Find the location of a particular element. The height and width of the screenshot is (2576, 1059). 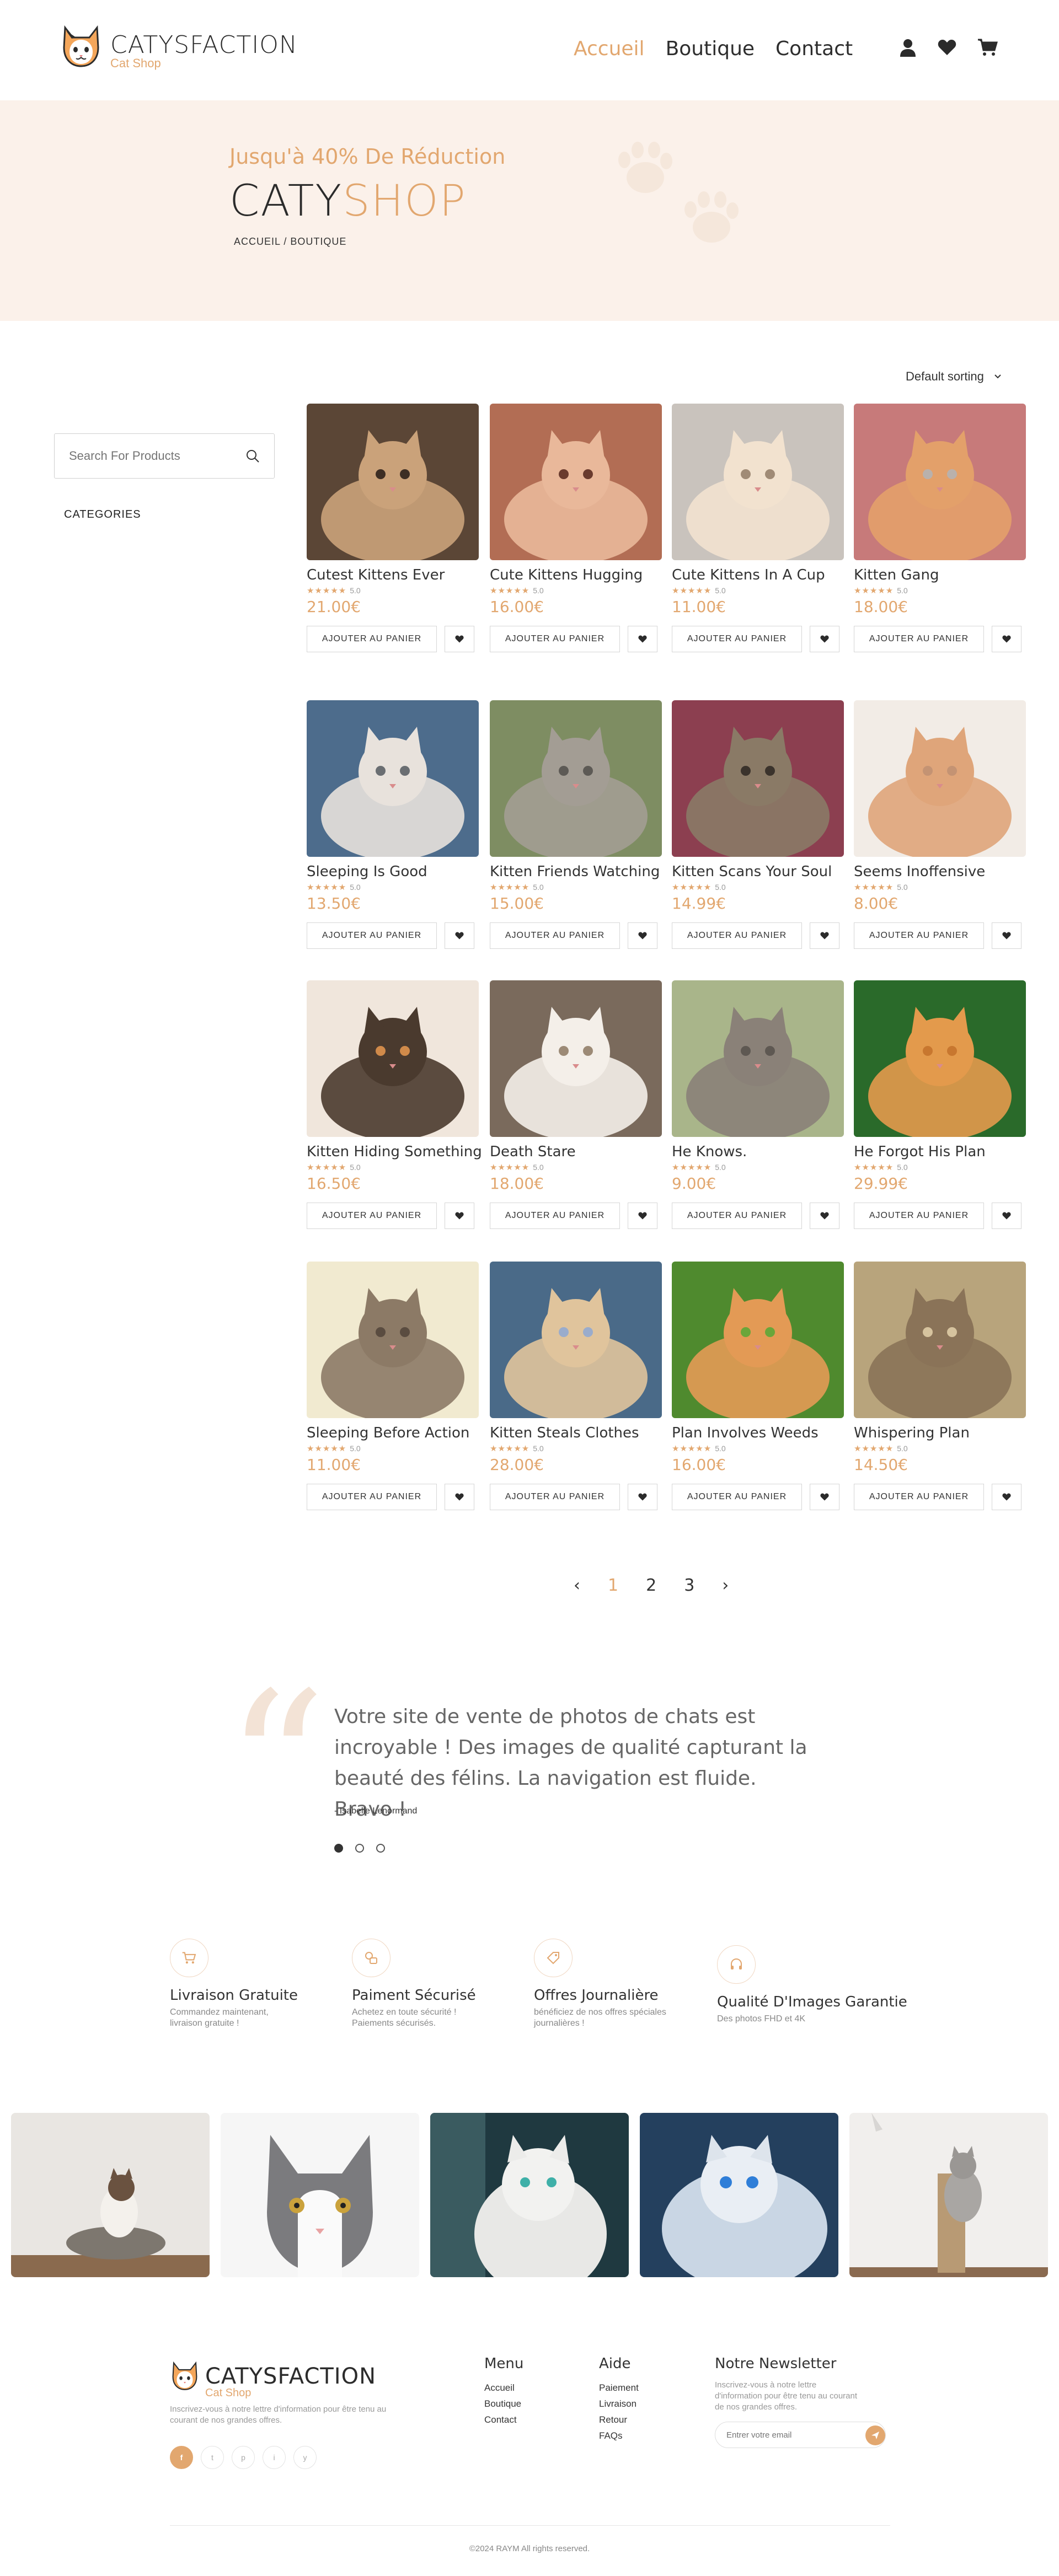

product-name: Kitten Hiding Something is located at coordinates (394, 1152).